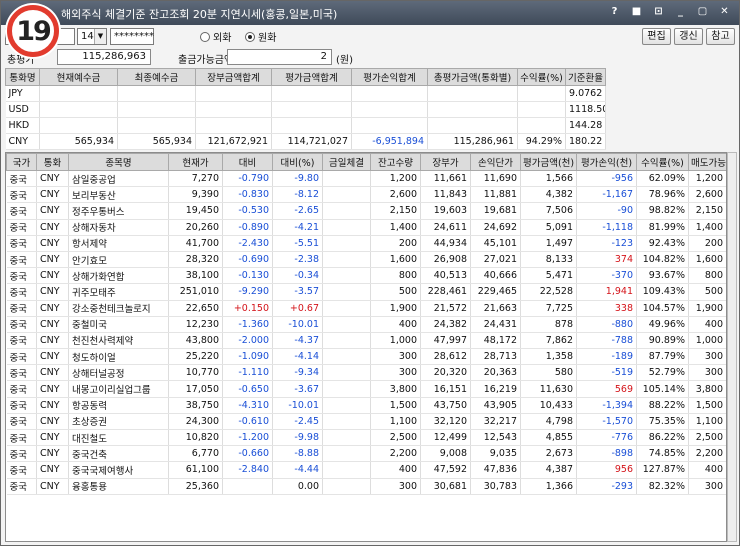 This screenshot has width=740, height=546. Describe the element at coordinates (297, 292) in the screenshot. I see `holdings-cell: -3.57` at that location.